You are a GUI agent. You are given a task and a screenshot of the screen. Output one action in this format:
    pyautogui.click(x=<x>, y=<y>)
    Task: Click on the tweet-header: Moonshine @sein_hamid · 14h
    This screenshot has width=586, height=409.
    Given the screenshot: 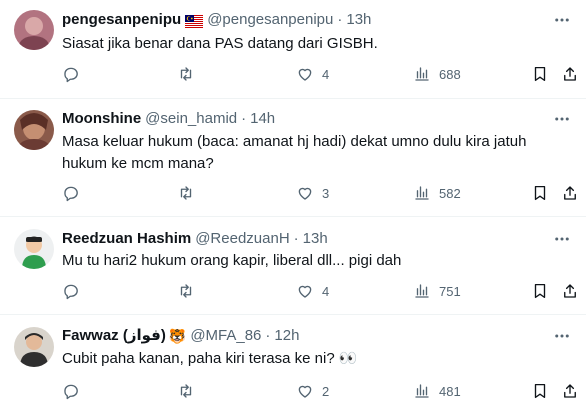 What is the action you would take?
    pyautogui.click(x=168, y=119)
    